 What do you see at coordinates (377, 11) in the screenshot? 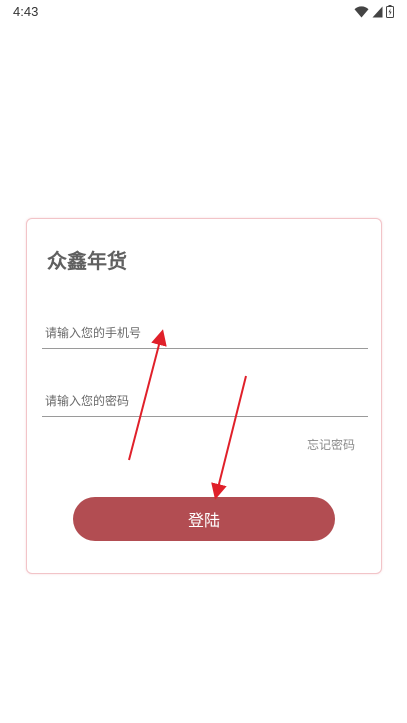
I see `signal-icon` at bounding box center [377, 11].